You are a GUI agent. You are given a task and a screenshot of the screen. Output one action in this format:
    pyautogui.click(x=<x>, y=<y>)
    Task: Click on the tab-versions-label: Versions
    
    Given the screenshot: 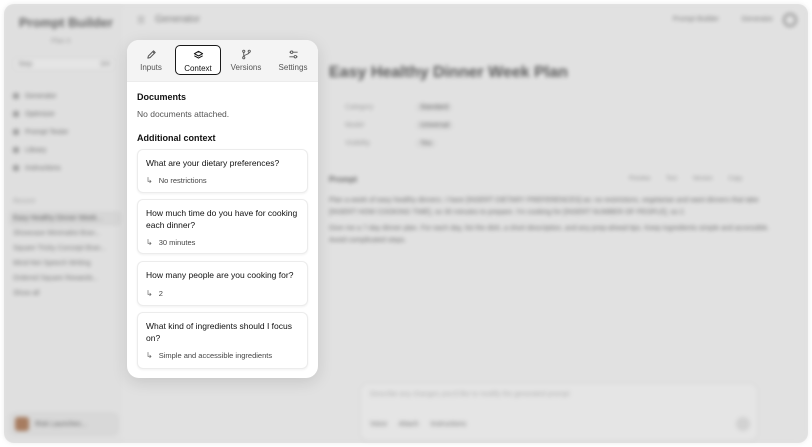 What is the action you would take?
    pyautogui.click(x=246, y=67)
    